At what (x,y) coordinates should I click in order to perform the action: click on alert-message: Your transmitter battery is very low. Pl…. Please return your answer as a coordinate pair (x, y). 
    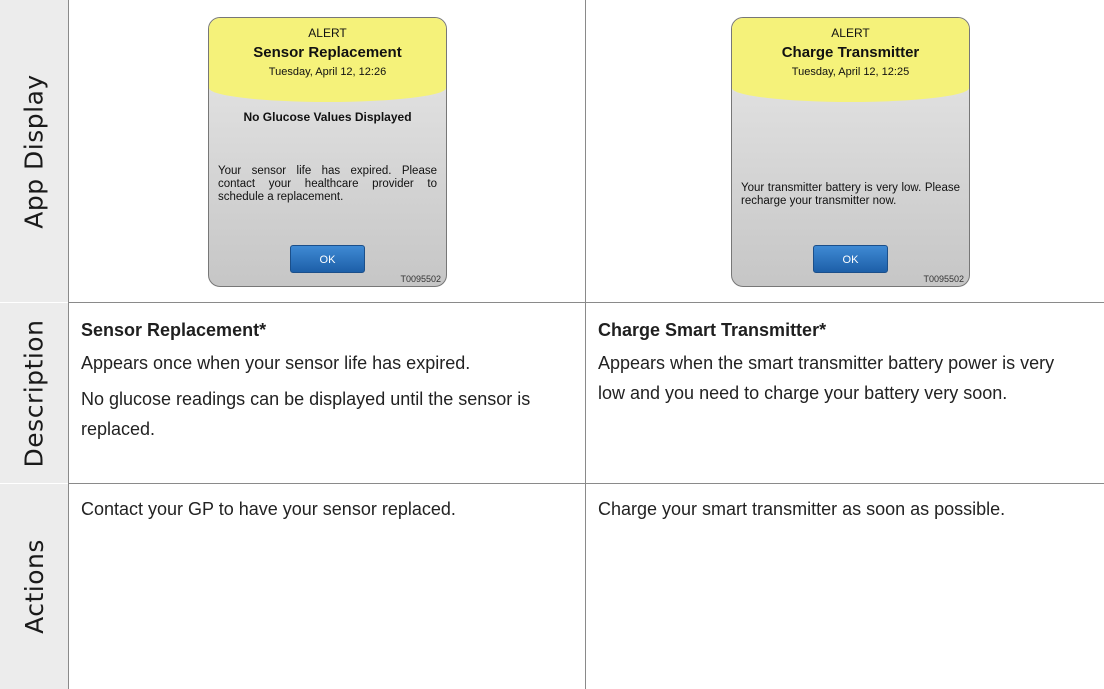
    Looking at the image, I should click on (850, 194).